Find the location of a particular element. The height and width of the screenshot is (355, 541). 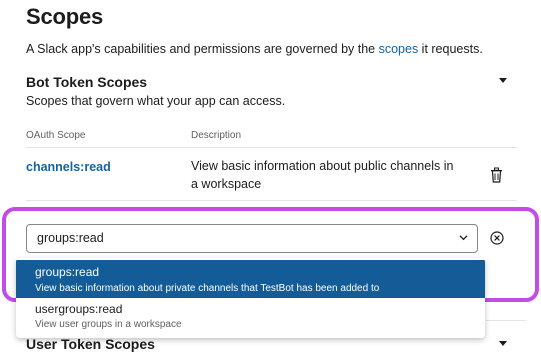

bot-token-scopes-title: Bot Token Scopes is located at coordinates (87, 82).